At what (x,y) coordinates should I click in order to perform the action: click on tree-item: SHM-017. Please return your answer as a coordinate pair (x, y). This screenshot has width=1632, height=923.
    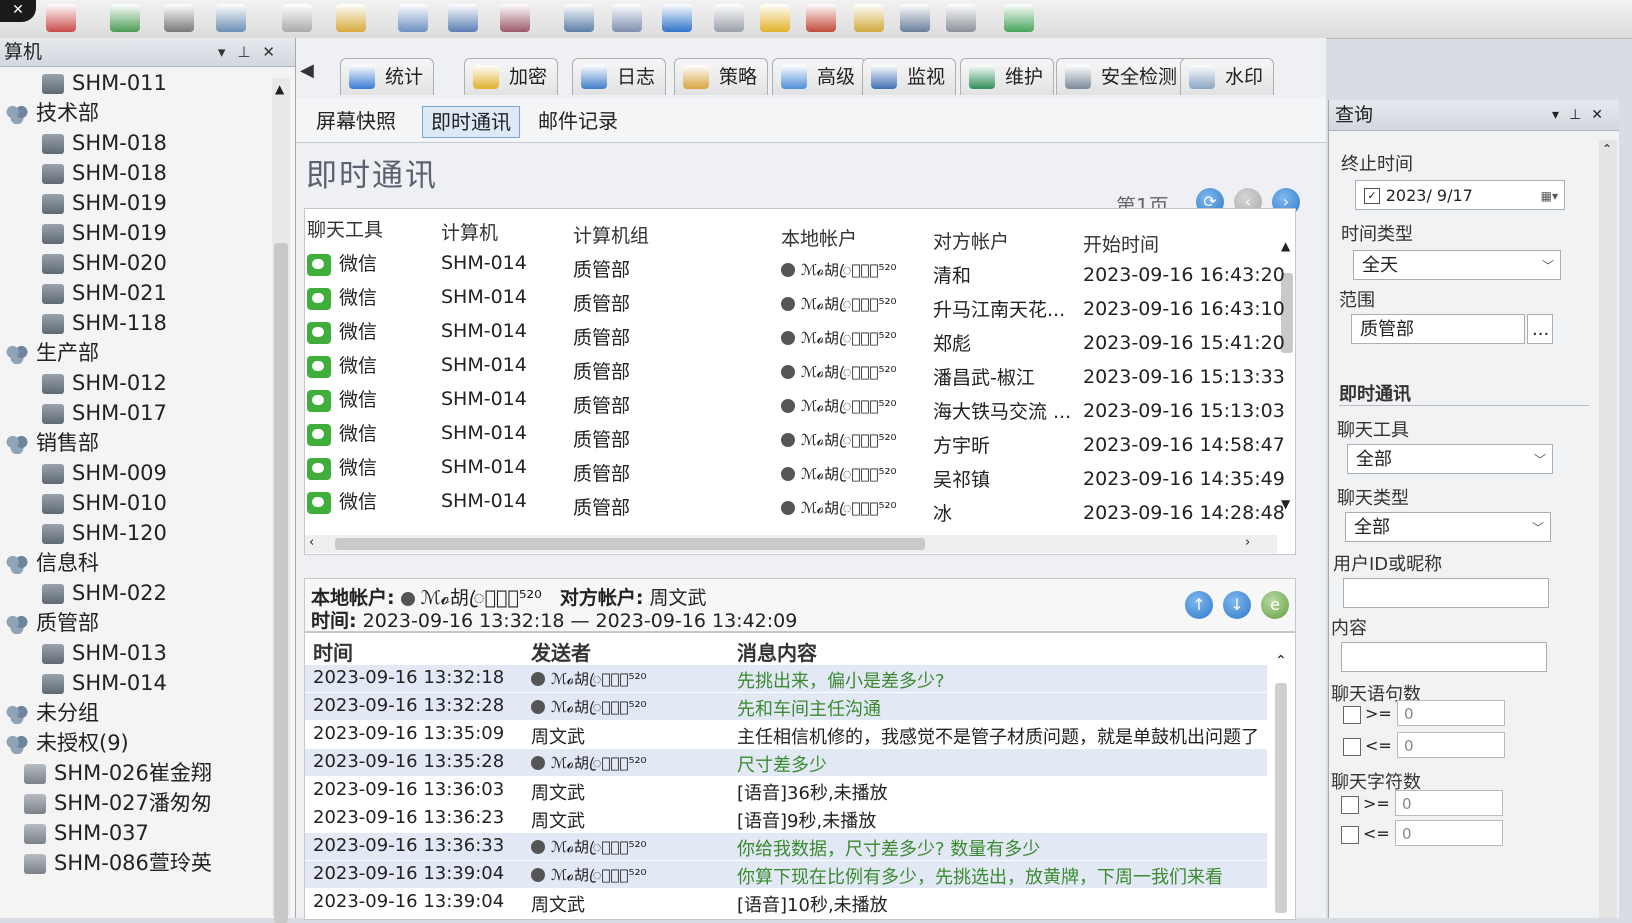
    Looking at the image, I should click on (104, 413).